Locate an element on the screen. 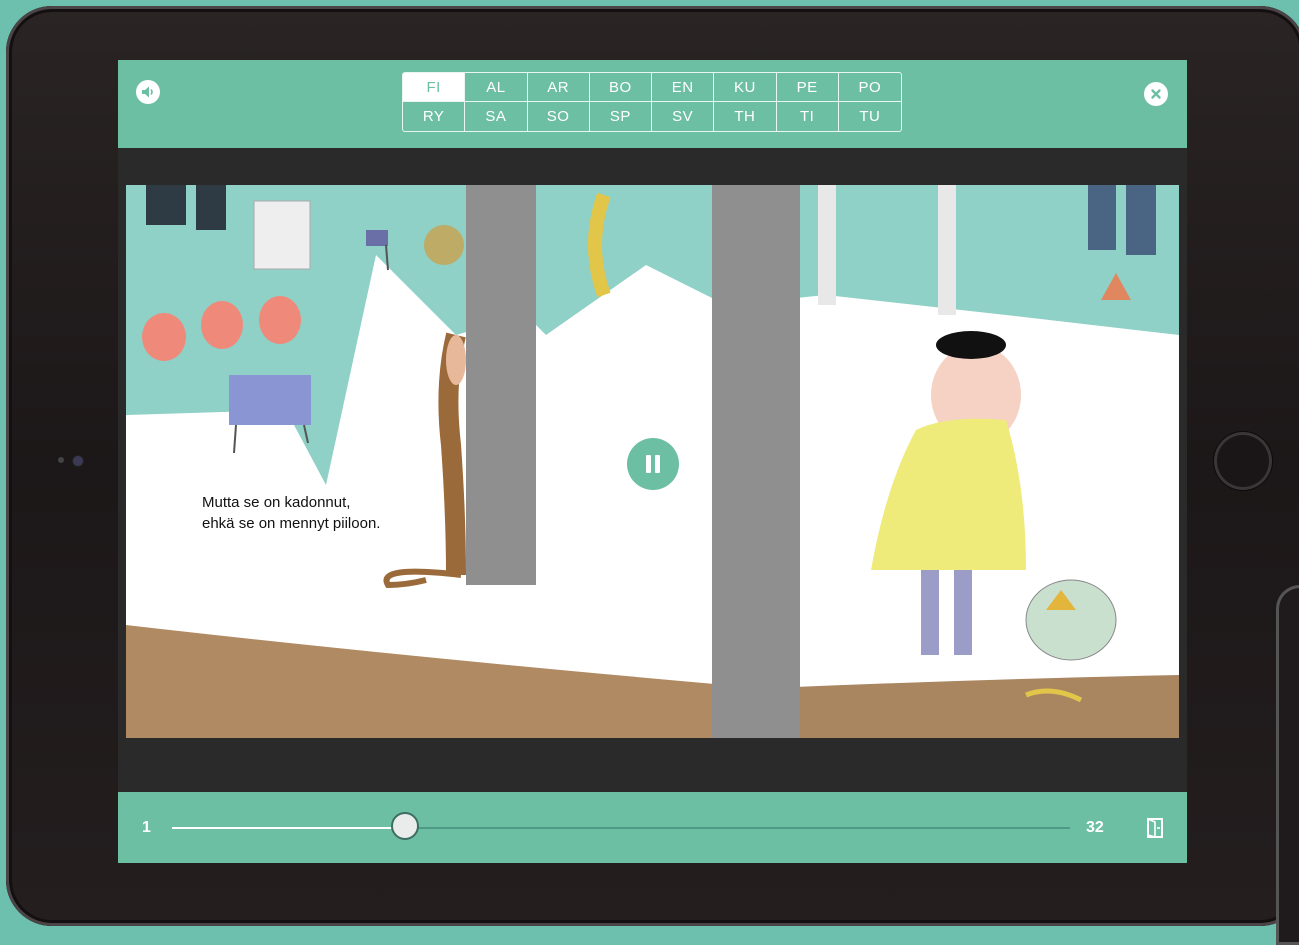 This screenshot has height=945, width=1299. page-slider is located at coordinates (621, 826).